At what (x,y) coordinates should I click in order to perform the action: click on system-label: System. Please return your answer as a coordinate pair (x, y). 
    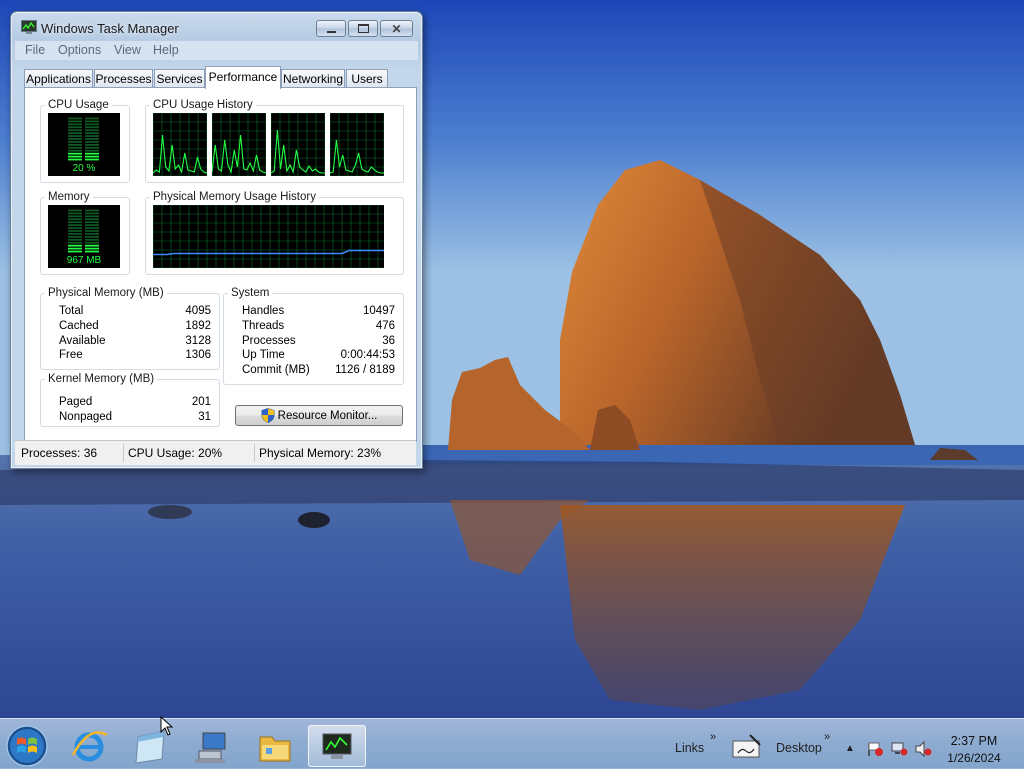
    Looking at the image, I should click on (250, 293).